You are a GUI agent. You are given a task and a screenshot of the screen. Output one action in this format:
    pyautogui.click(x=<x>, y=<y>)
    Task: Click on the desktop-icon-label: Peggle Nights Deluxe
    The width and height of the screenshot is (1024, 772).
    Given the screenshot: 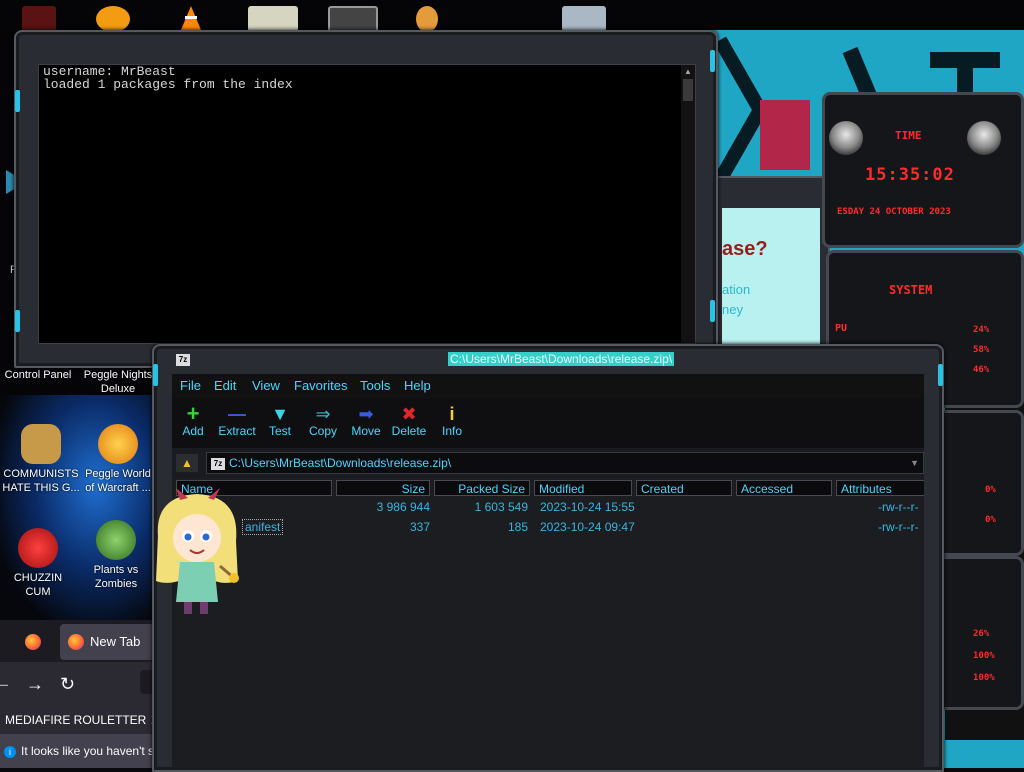 What is the action you would take?
    pyautogui.click(x=118, y=382)
    